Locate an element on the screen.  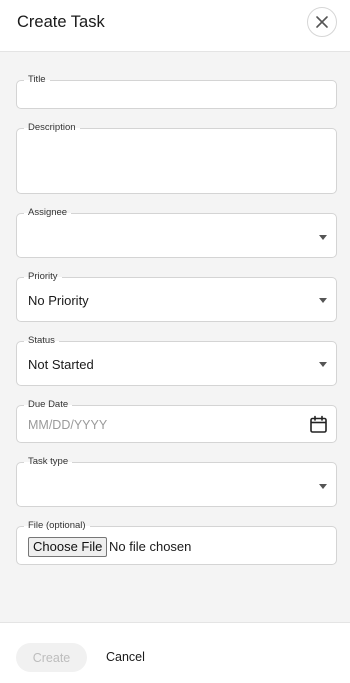
file-label: File (optional) is located at coordinates (57, 526).